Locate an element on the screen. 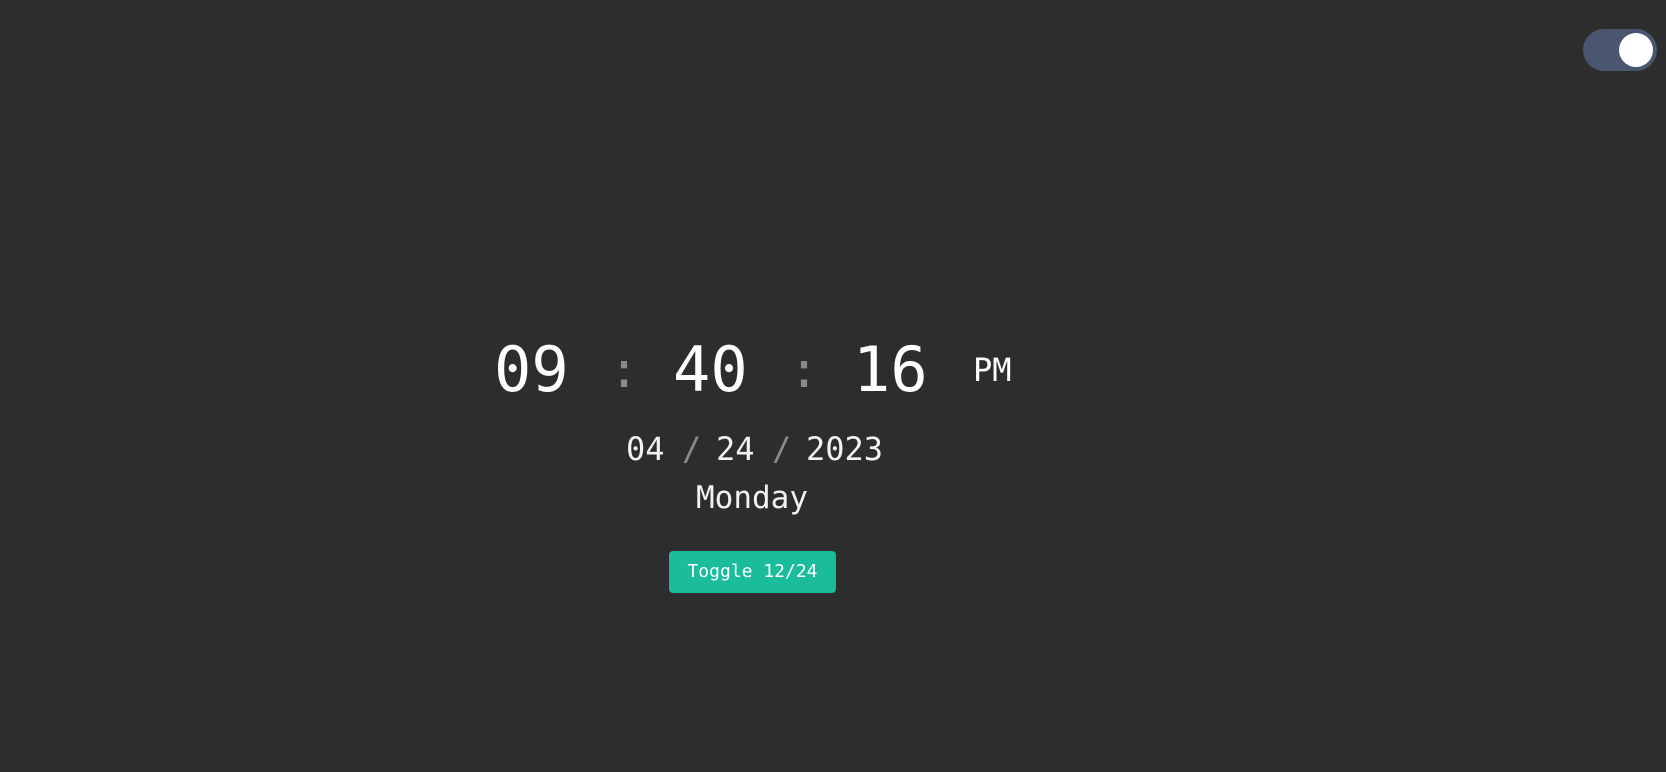  ampm-indicator: PM is located at coordinates (992, 370).